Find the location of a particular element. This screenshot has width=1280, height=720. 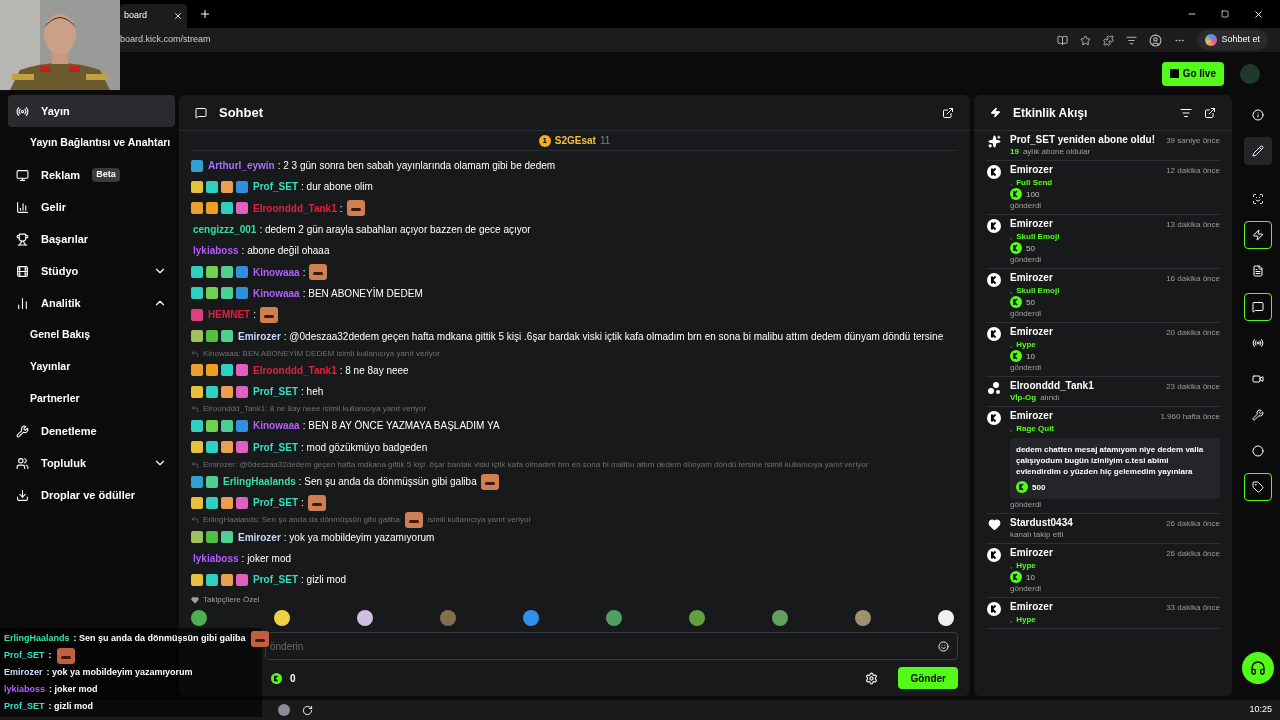

sidebar-subitem: Yayınlar is located at coordinates (91, 367).